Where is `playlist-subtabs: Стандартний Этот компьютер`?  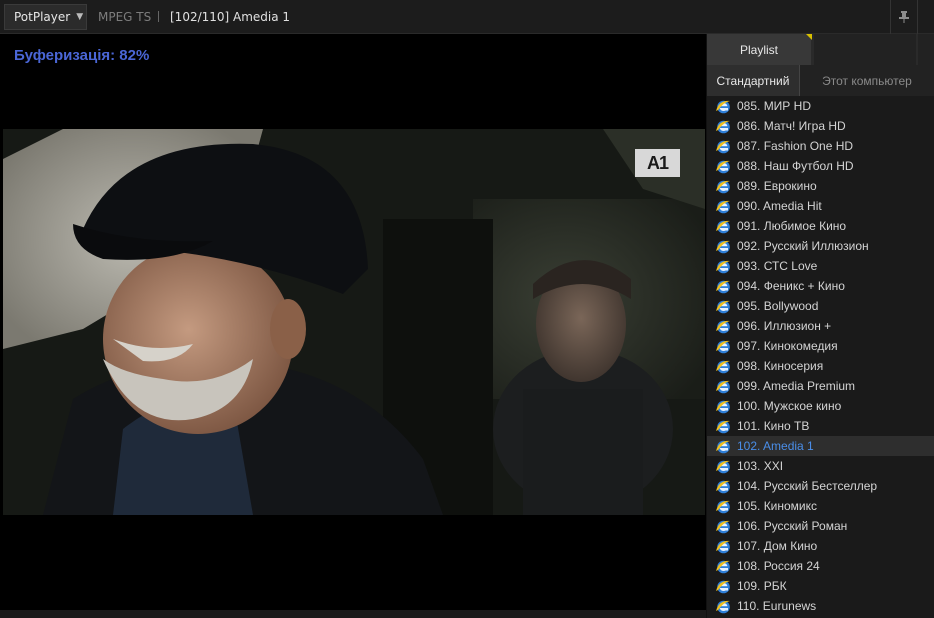
playlist-subtabs: Стандартний Этот компьютер is located at coordinates (820, 80).